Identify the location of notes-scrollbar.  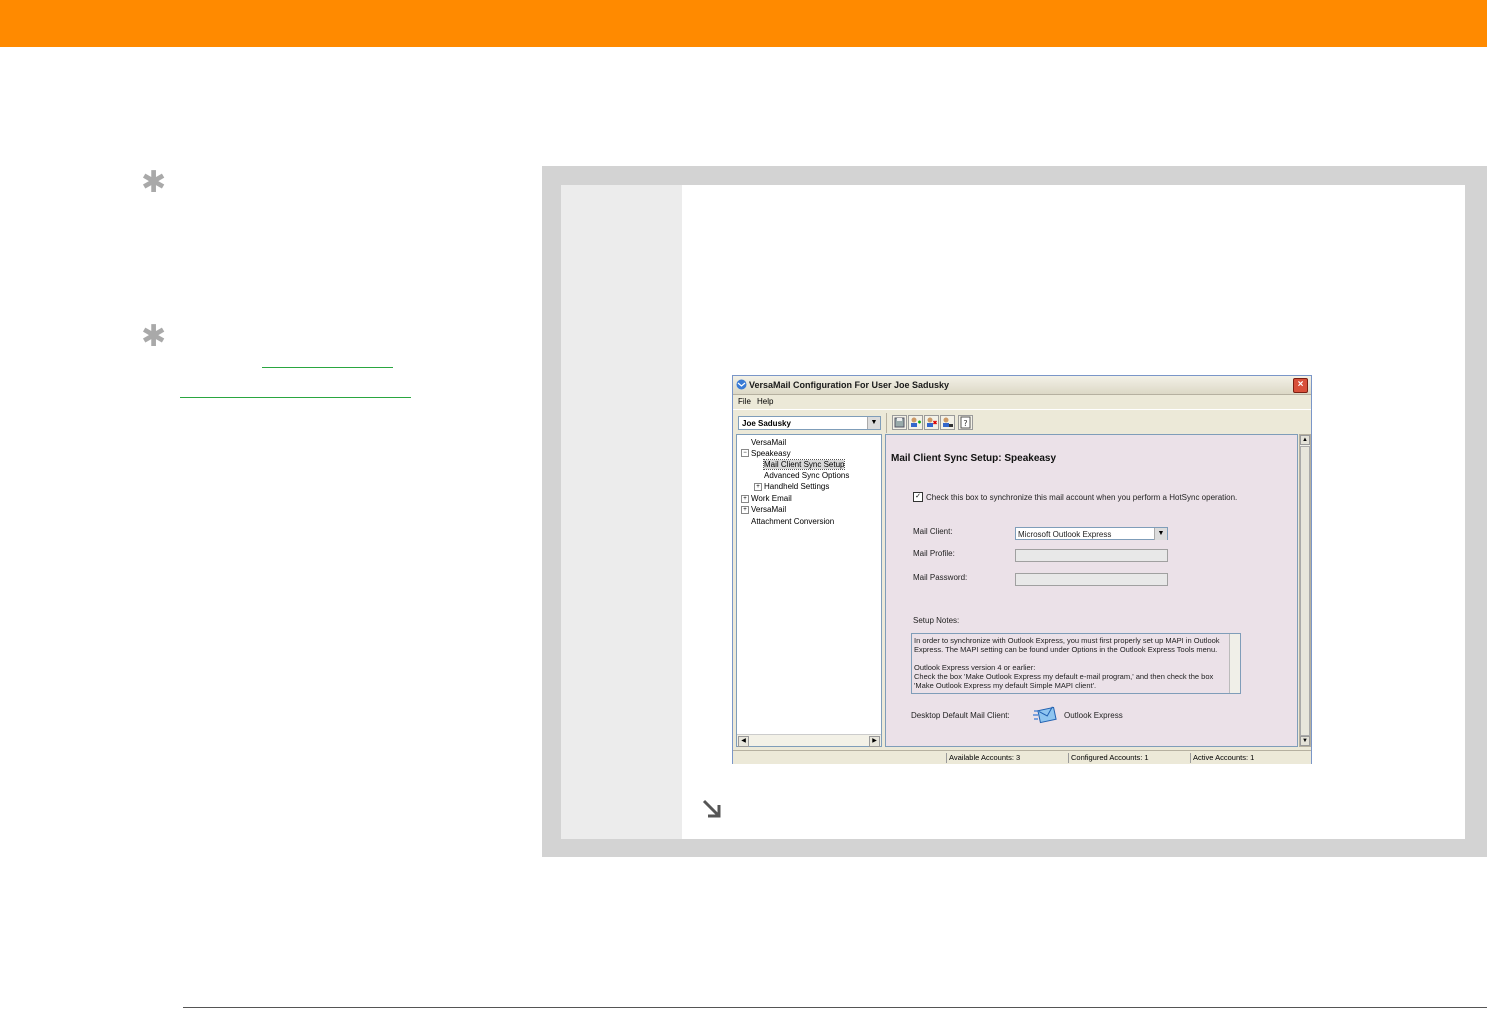
(1234, 663).